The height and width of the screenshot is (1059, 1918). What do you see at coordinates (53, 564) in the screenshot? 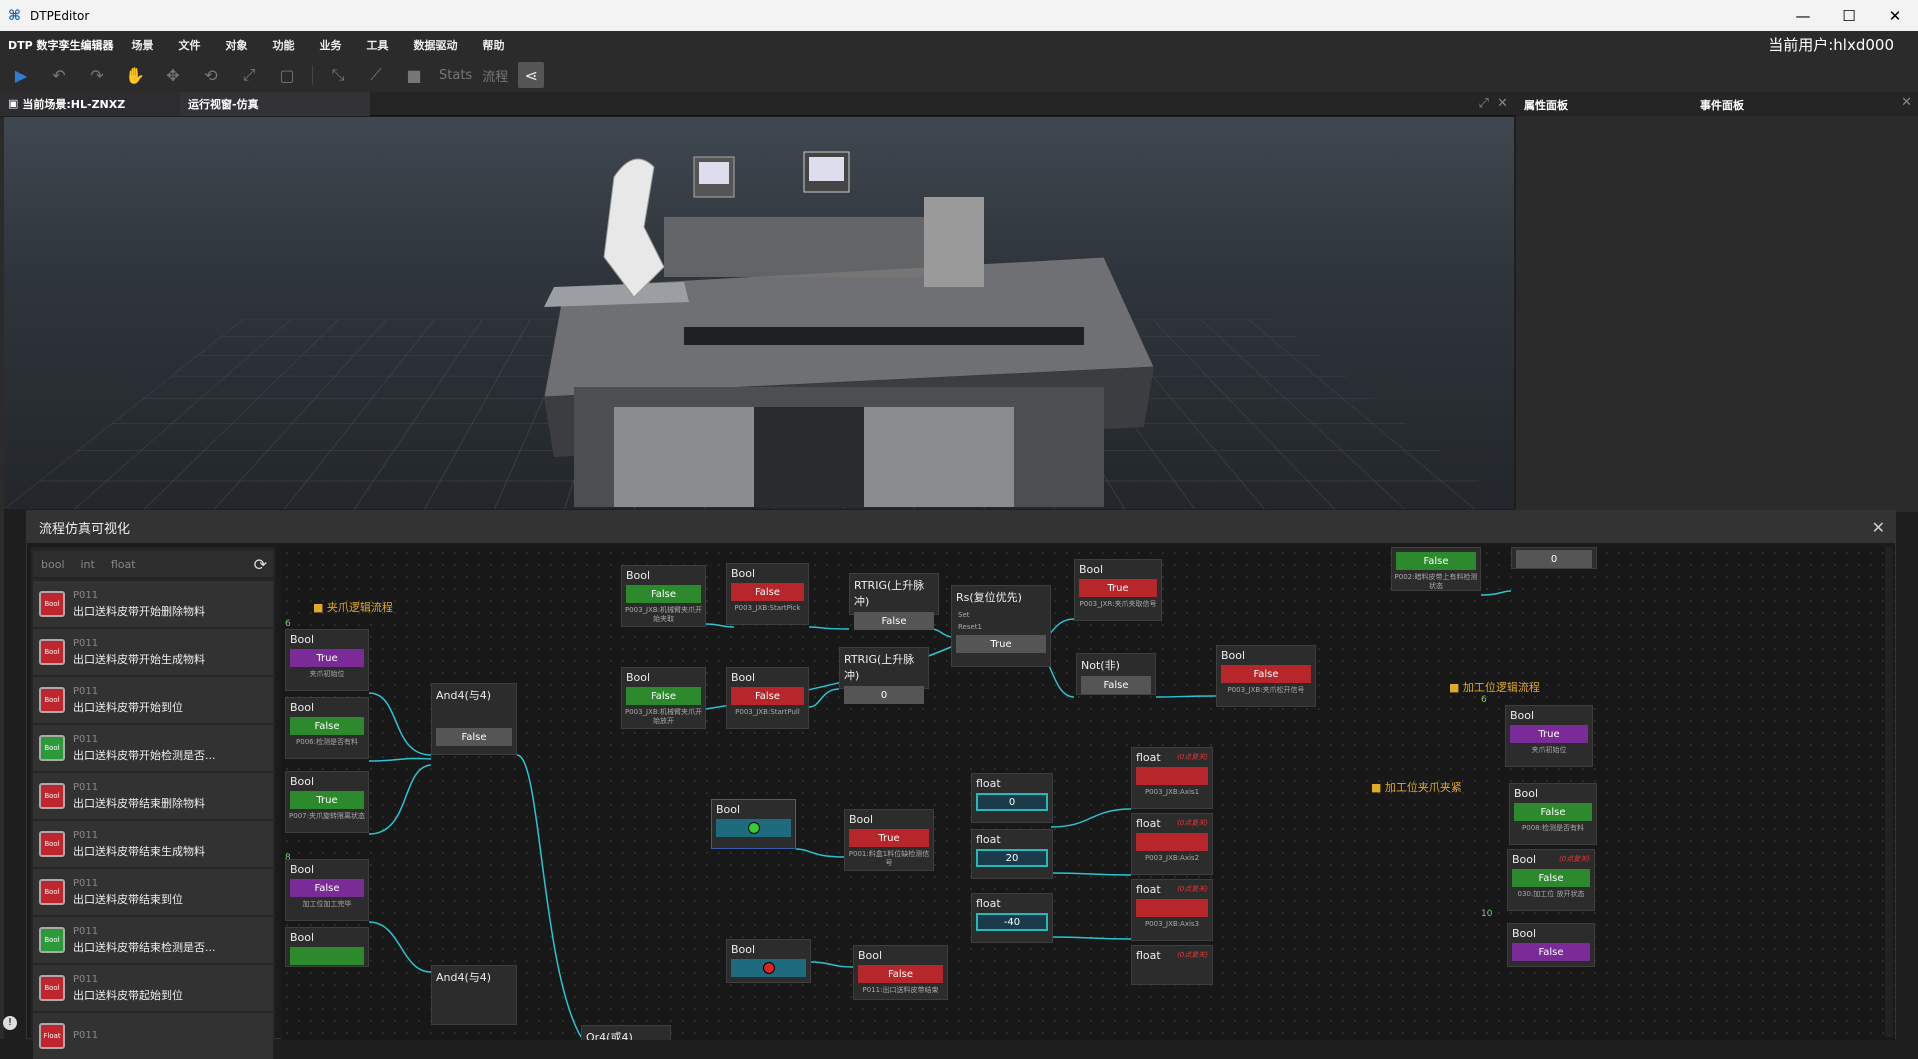
I see `filter-bool: bool` at bounding box center [53, 564].